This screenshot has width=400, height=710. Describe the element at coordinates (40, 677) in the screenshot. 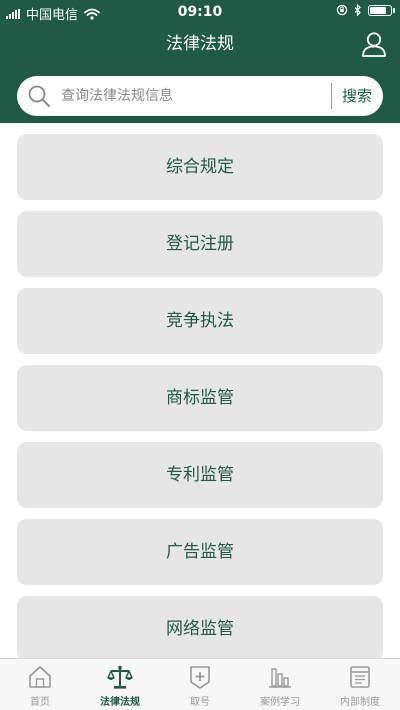

I see `home-icon` at that location.